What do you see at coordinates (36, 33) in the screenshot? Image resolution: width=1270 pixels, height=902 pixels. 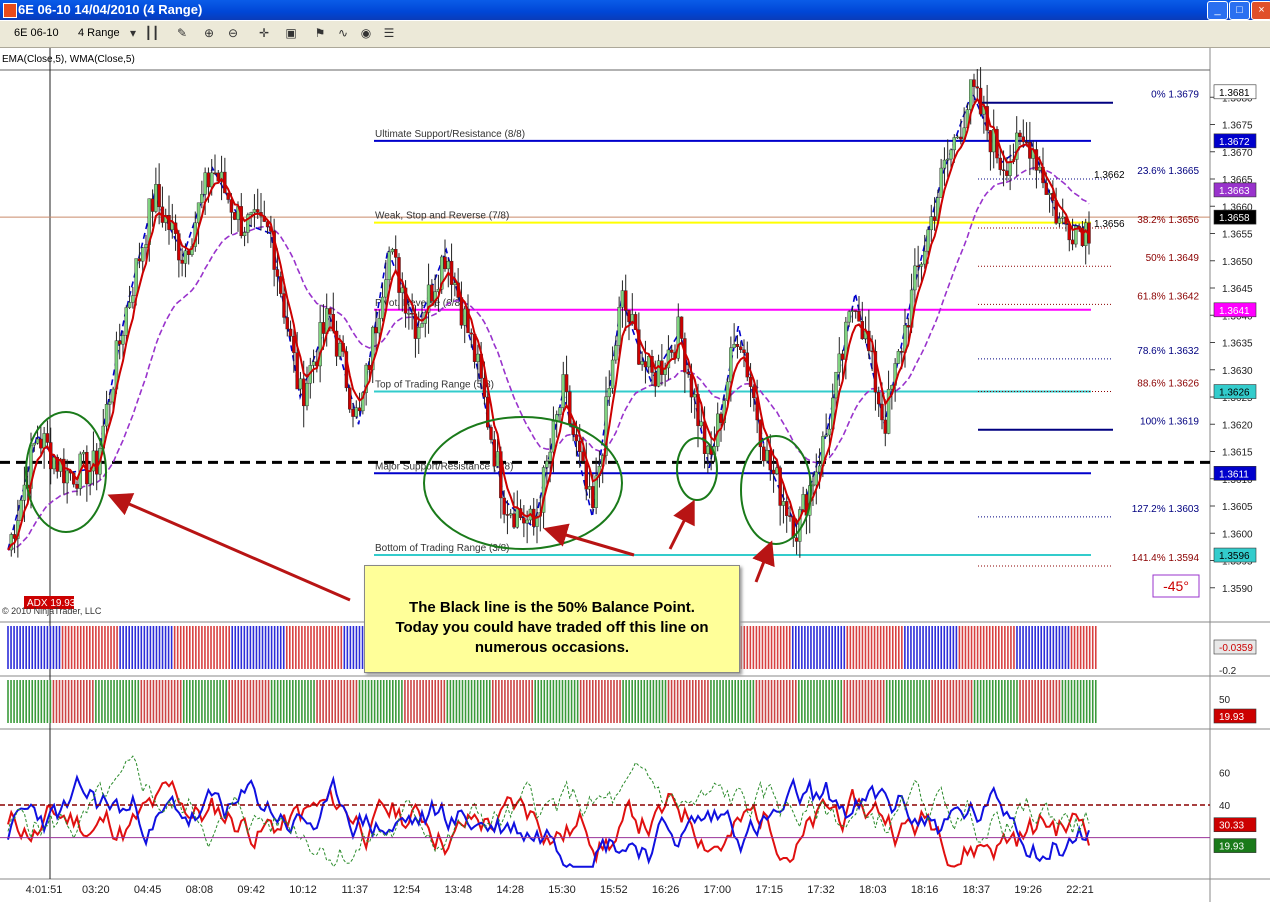 I see `instrument-selector: 6E 06-10` at bounding box center [36, 33].